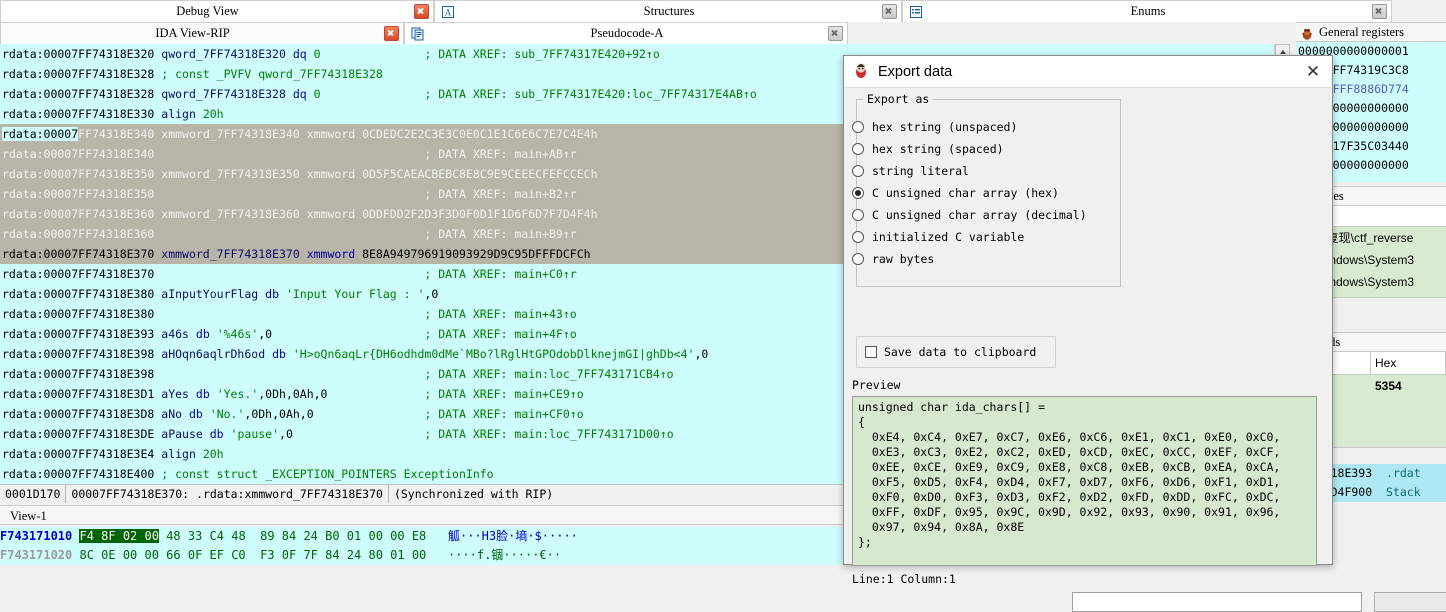 This screenshot has width=1446, height=612. What do you see at coordinates (1313, 72) in the screenshot?
I see `close-icon: ✕` at bounding box center [1313, 72].